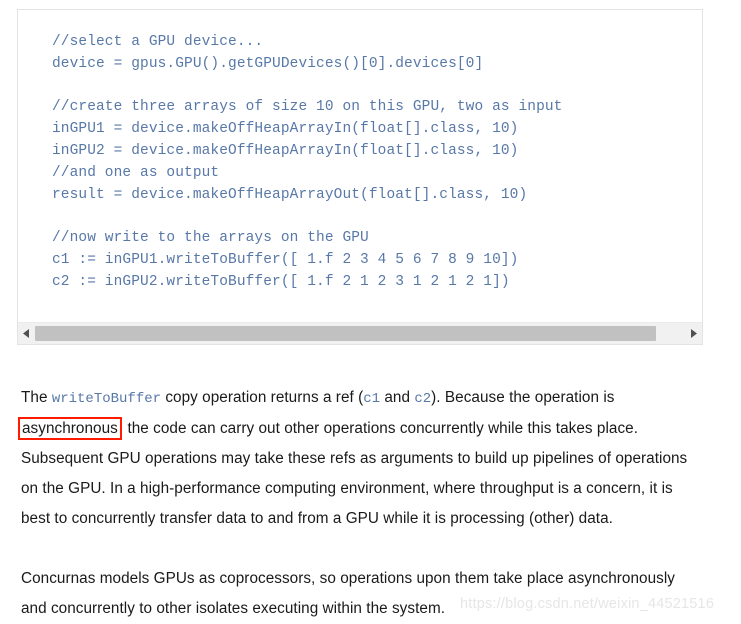 This screenshot has height=624, width=741. What do you see at coordinates (587, 604) in the screenshot?
I see `watermark-url: https://blog.csdn.net/weixin_44521516` at bounding box center [587, 604].